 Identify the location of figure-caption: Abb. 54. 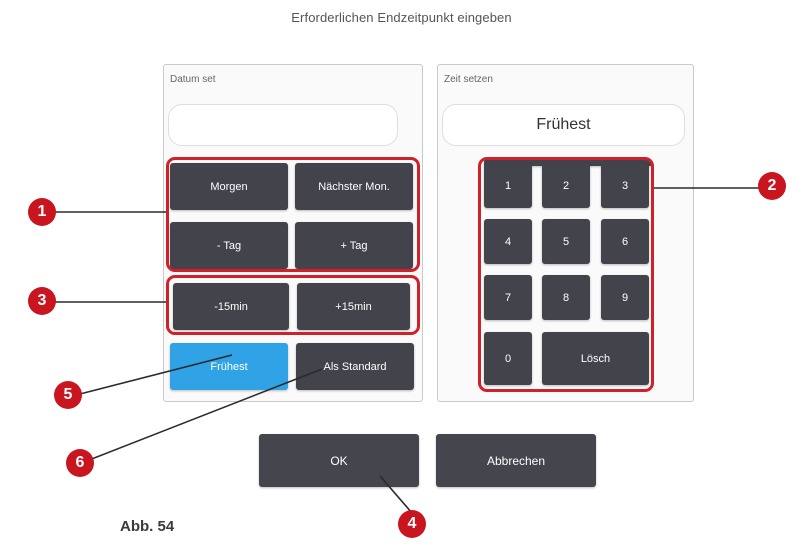
(147, 526).